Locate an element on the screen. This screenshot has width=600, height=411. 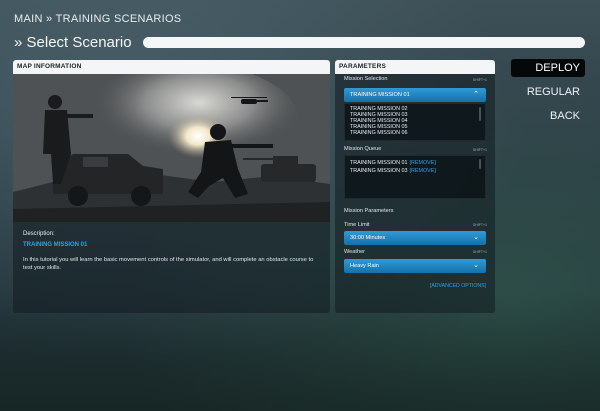
time-limit-dropdown: 30:00 Minutes ⌄ is located at coordinates (415, 238).